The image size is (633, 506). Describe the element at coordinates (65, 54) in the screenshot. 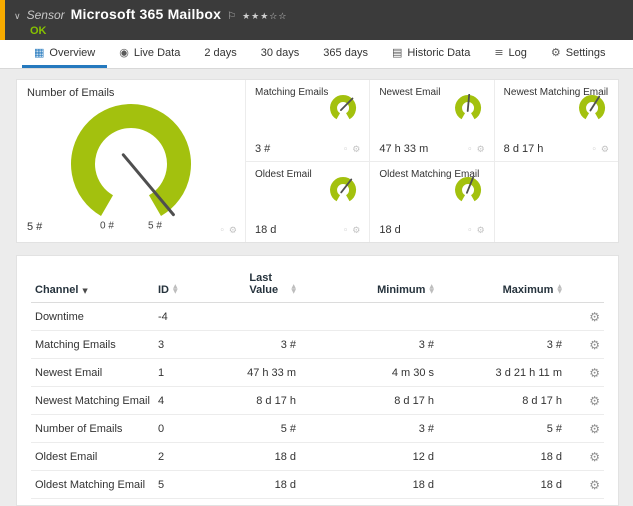

I see `tab-overview: ▦ Overview` at that location.